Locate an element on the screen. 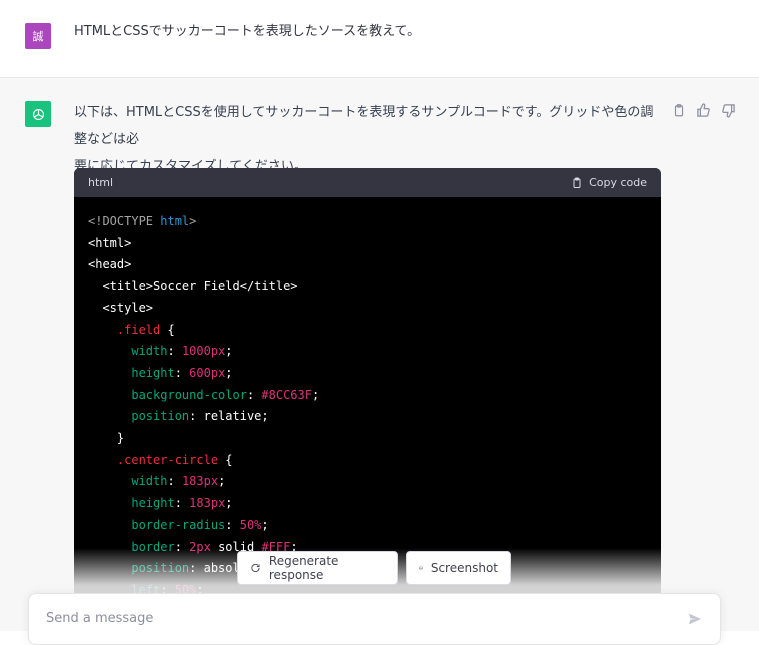 Image resolution: width=759 pixels, height=645 pixels. code-token: <head> is located at coordinates (110, 264).